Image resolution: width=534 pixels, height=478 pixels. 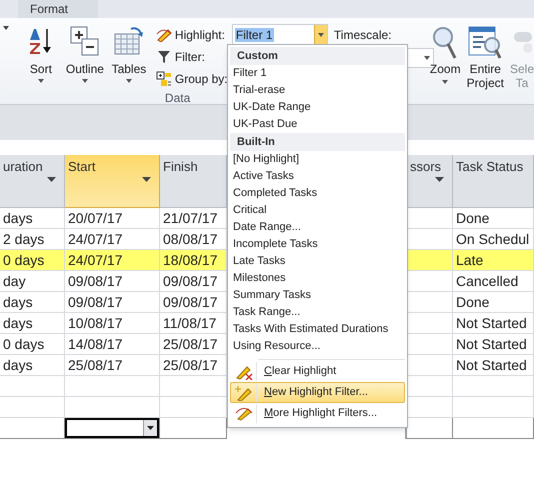 I want to click on table-cell: days, so click(x=32, y=365).